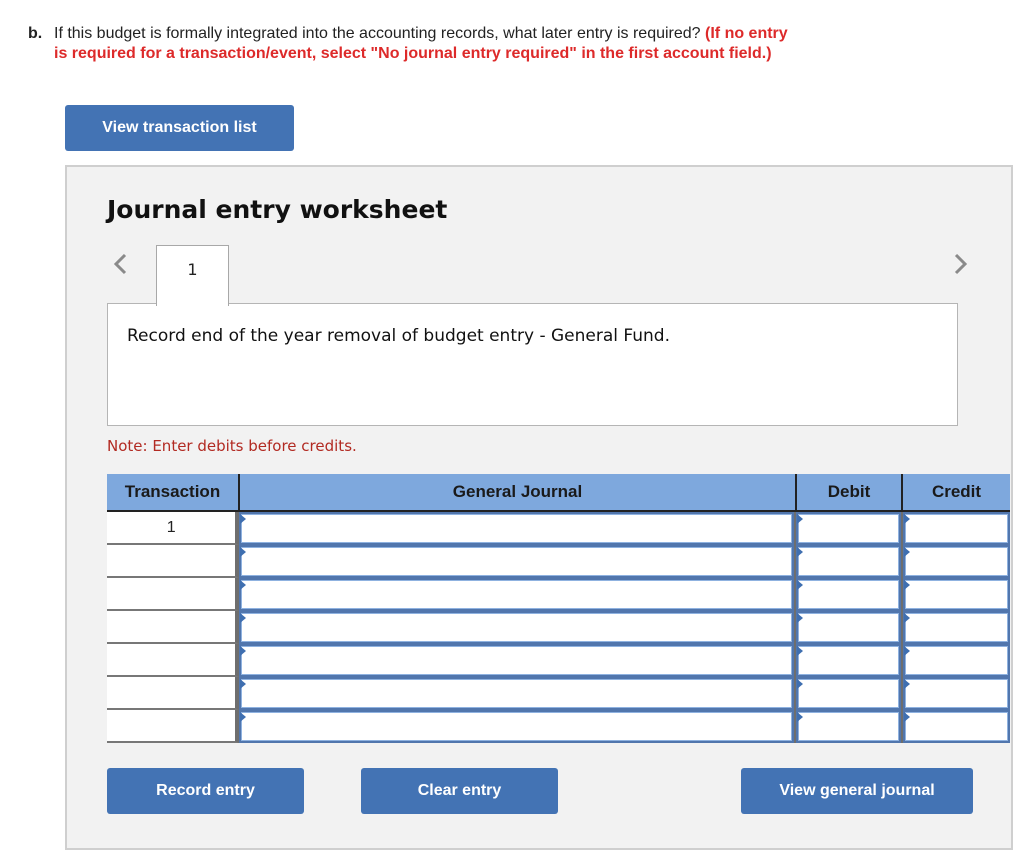  I want to click on header-general-journal: General Journal, so click(518, 492).